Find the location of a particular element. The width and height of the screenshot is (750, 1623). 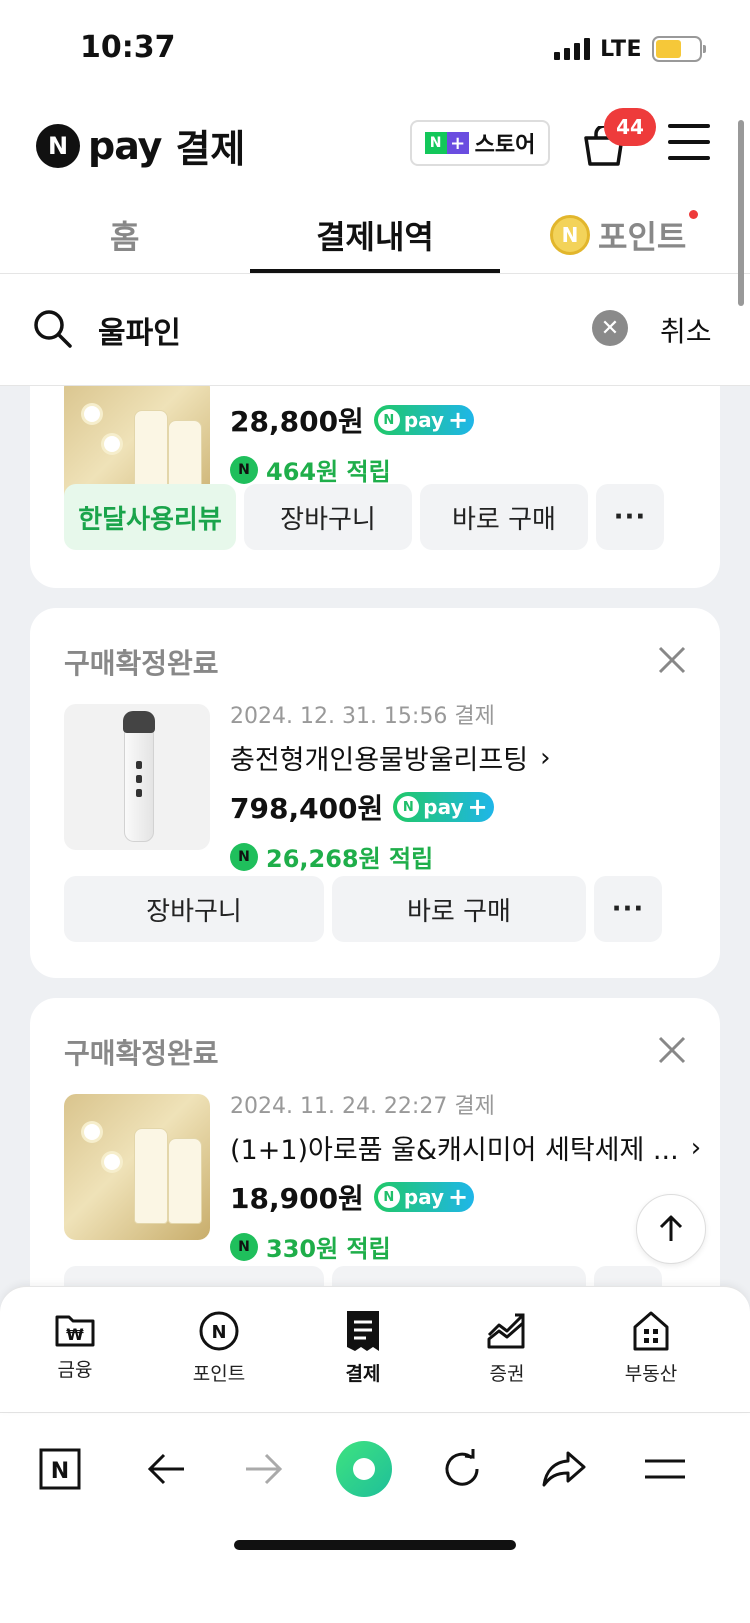

cart-button: 44 is located at coordinates (619, 141).